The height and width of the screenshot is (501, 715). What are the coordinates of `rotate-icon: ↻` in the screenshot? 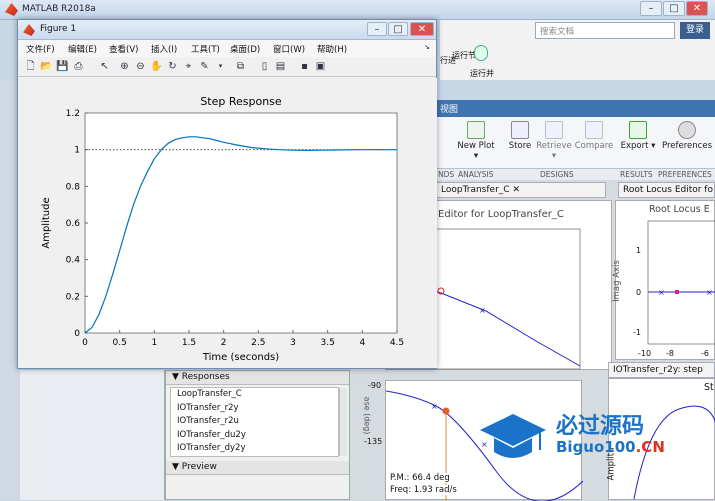 It's located at (172, 66).